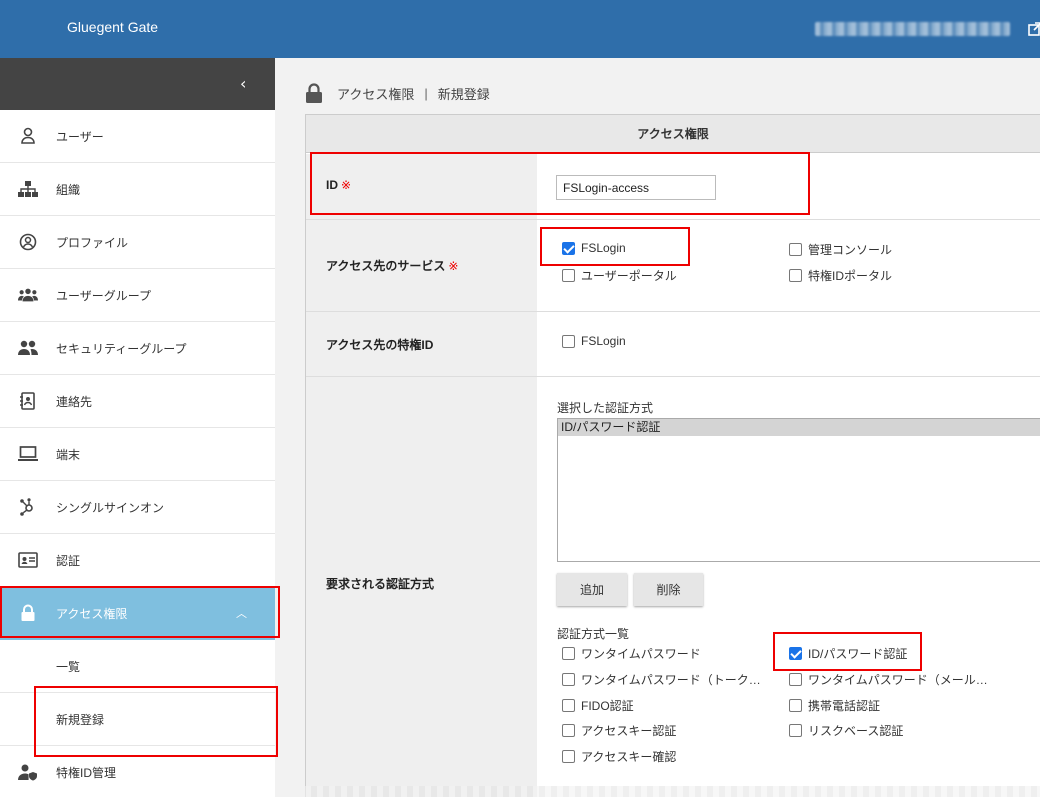 This screenshot has height=797, width=1040. What do you see at coordinates (28, 454) in the screenshot?
I see `laptop-icon` at bounding box center [28, 454].